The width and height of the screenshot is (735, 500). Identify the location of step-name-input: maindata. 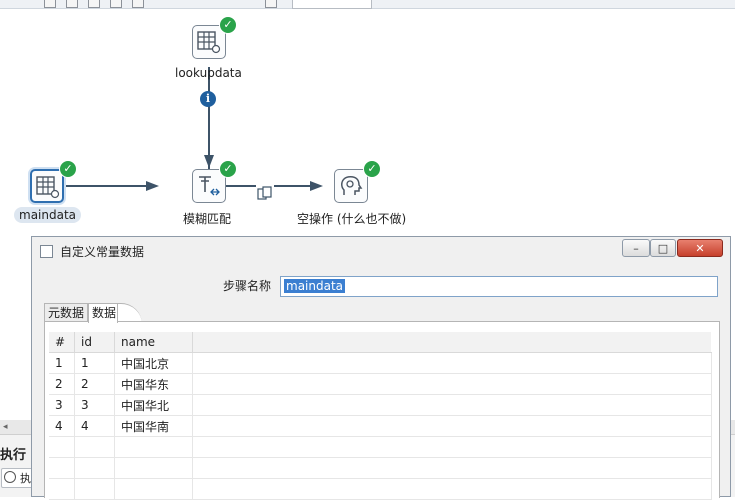
(499, 286).